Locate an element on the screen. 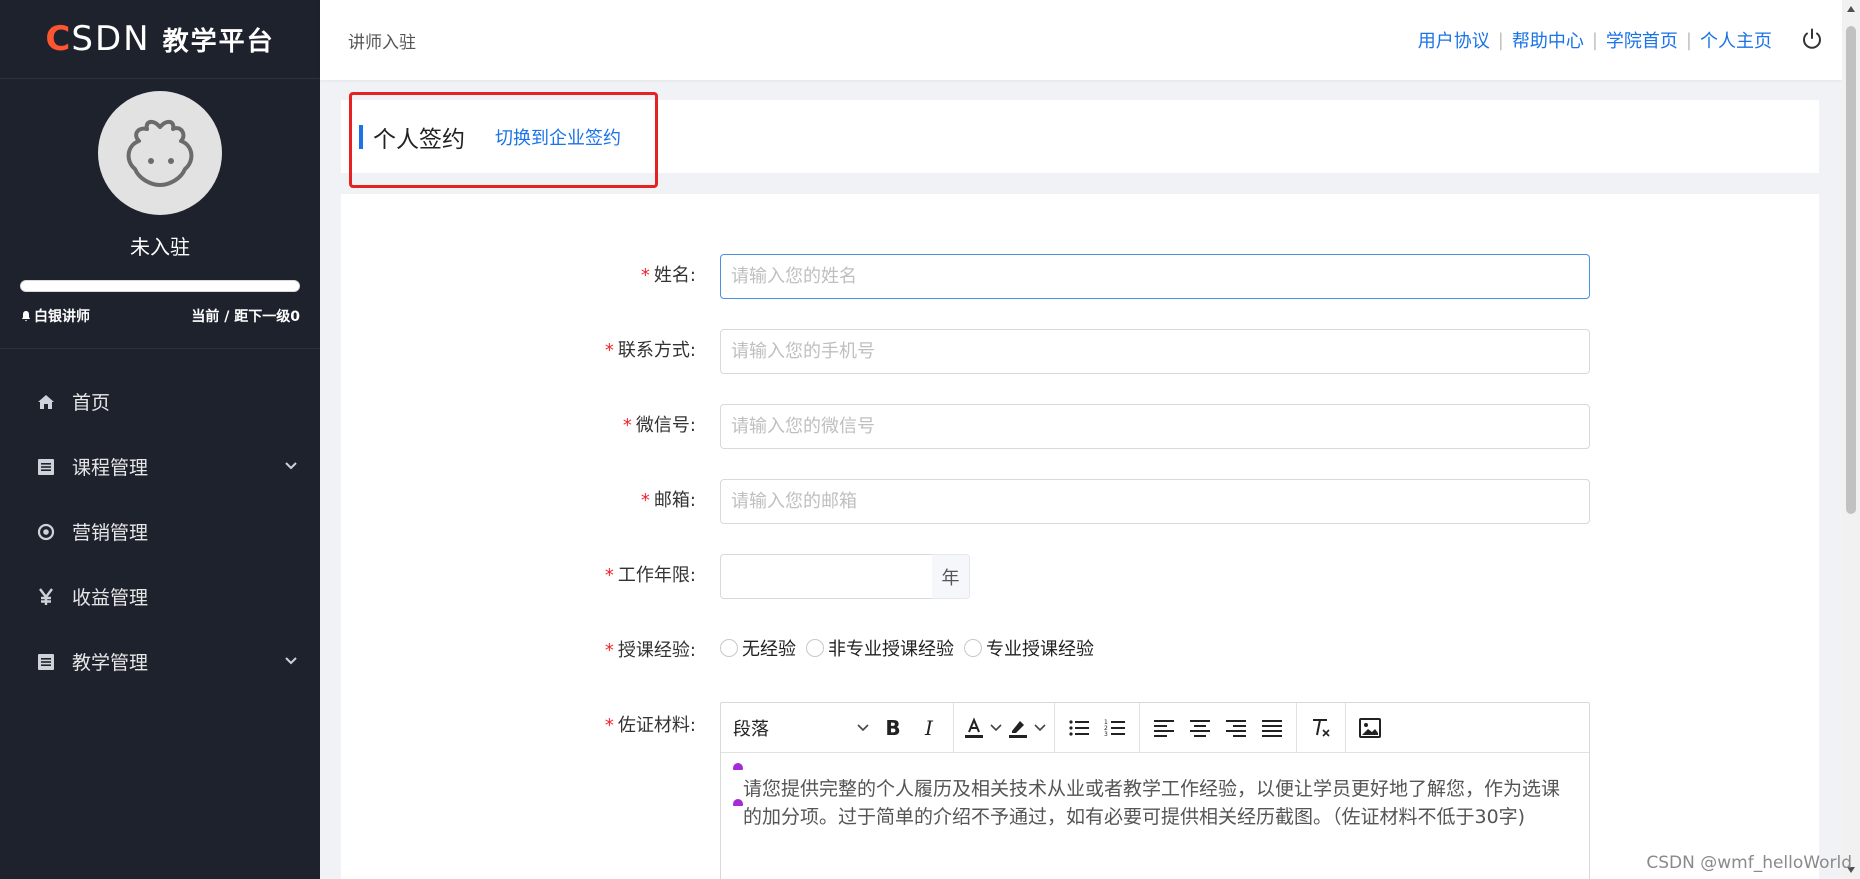 This screenshot has height=879, width=1860. scrollbar-thumb is located at coordinates (1851, 270).